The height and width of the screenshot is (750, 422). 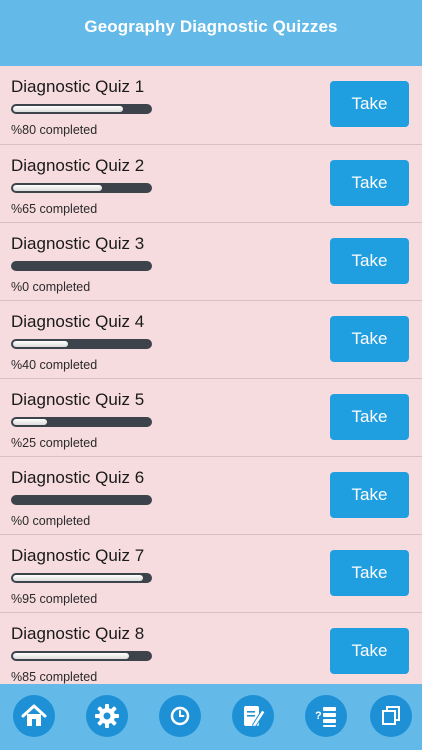 I want to click on more-tab, so click(x=391, y=716).